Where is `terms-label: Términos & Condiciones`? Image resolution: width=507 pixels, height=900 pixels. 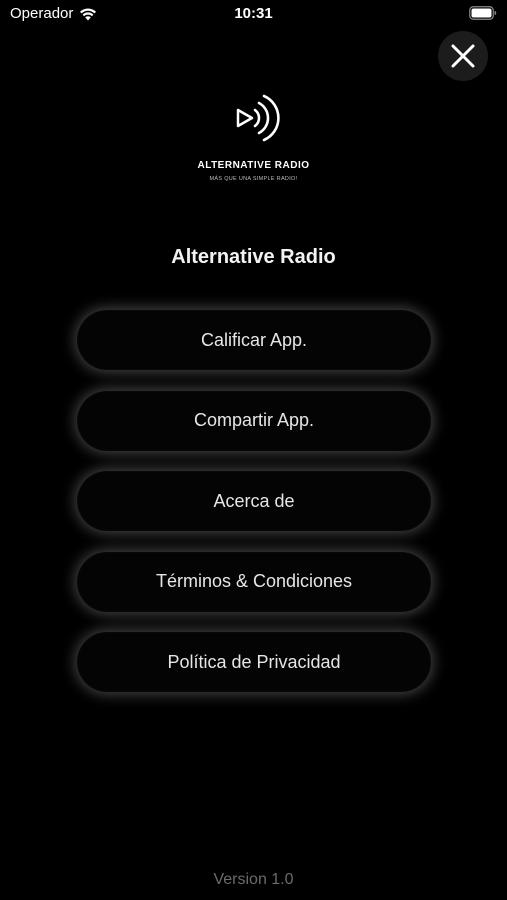 terms-label: Términos & Condiciones is located at coordinates (254, 581).